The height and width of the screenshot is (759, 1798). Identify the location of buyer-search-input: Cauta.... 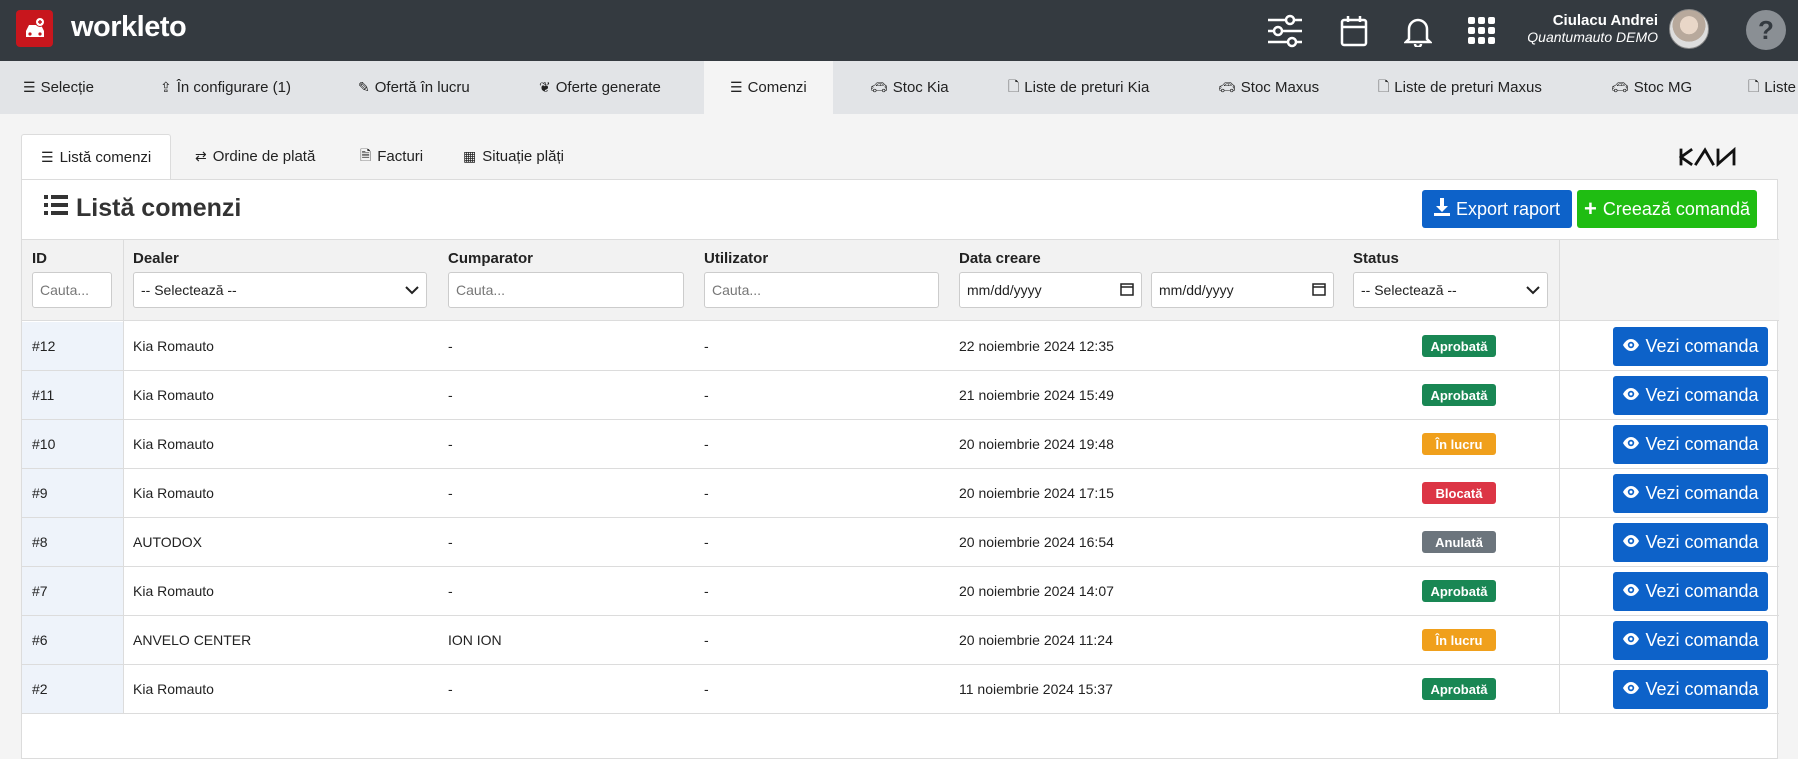
(566, 290).